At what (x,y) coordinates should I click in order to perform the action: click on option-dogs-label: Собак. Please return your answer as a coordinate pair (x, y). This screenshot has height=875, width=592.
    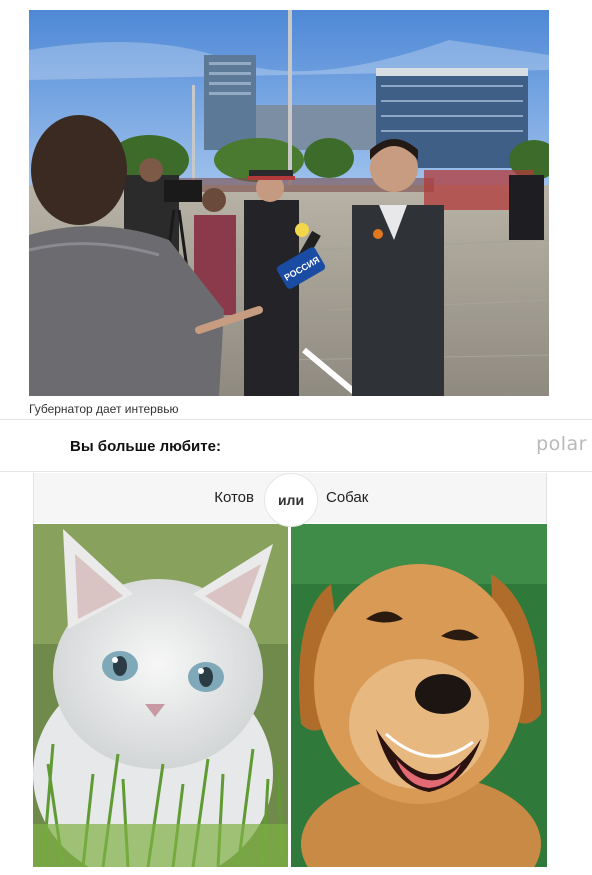
    Looking at the image, I should click on (347, 497).